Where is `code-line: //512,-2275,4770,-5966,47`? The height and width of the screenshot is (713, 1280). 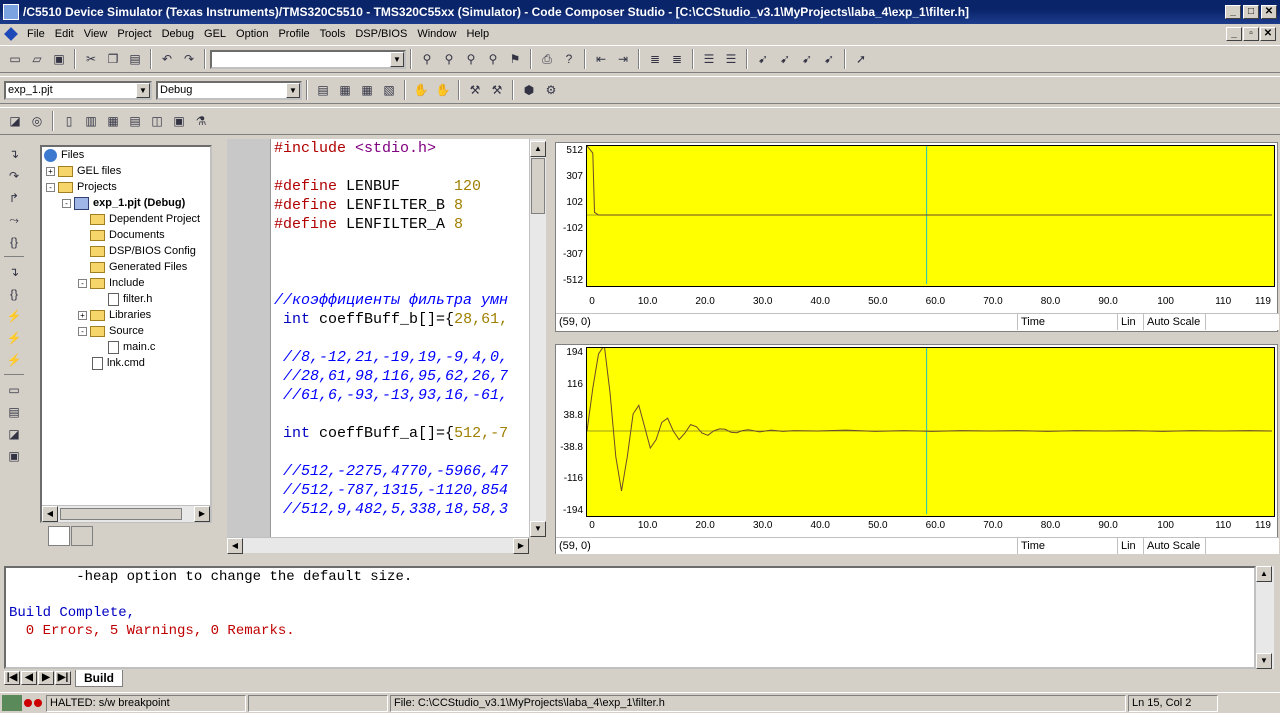 code-line: //512,-2275,4770,-5966,47 is located at coordinates (400, 471).